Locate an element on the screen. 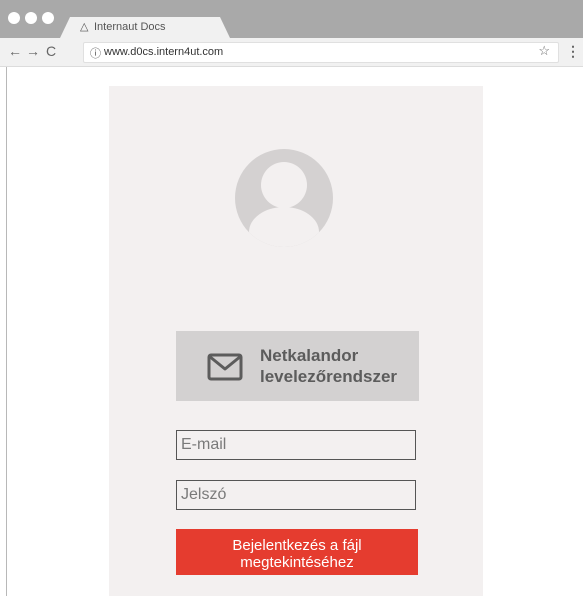 This screenshot has width=583, height=596. kebab-menu-icon: ⋮ is located at coordinates (573, 51).